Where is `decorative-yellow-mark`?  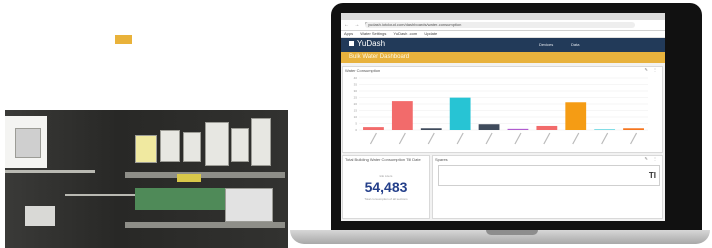
decorative-yellow-mark is located at coordinates (123, 39).